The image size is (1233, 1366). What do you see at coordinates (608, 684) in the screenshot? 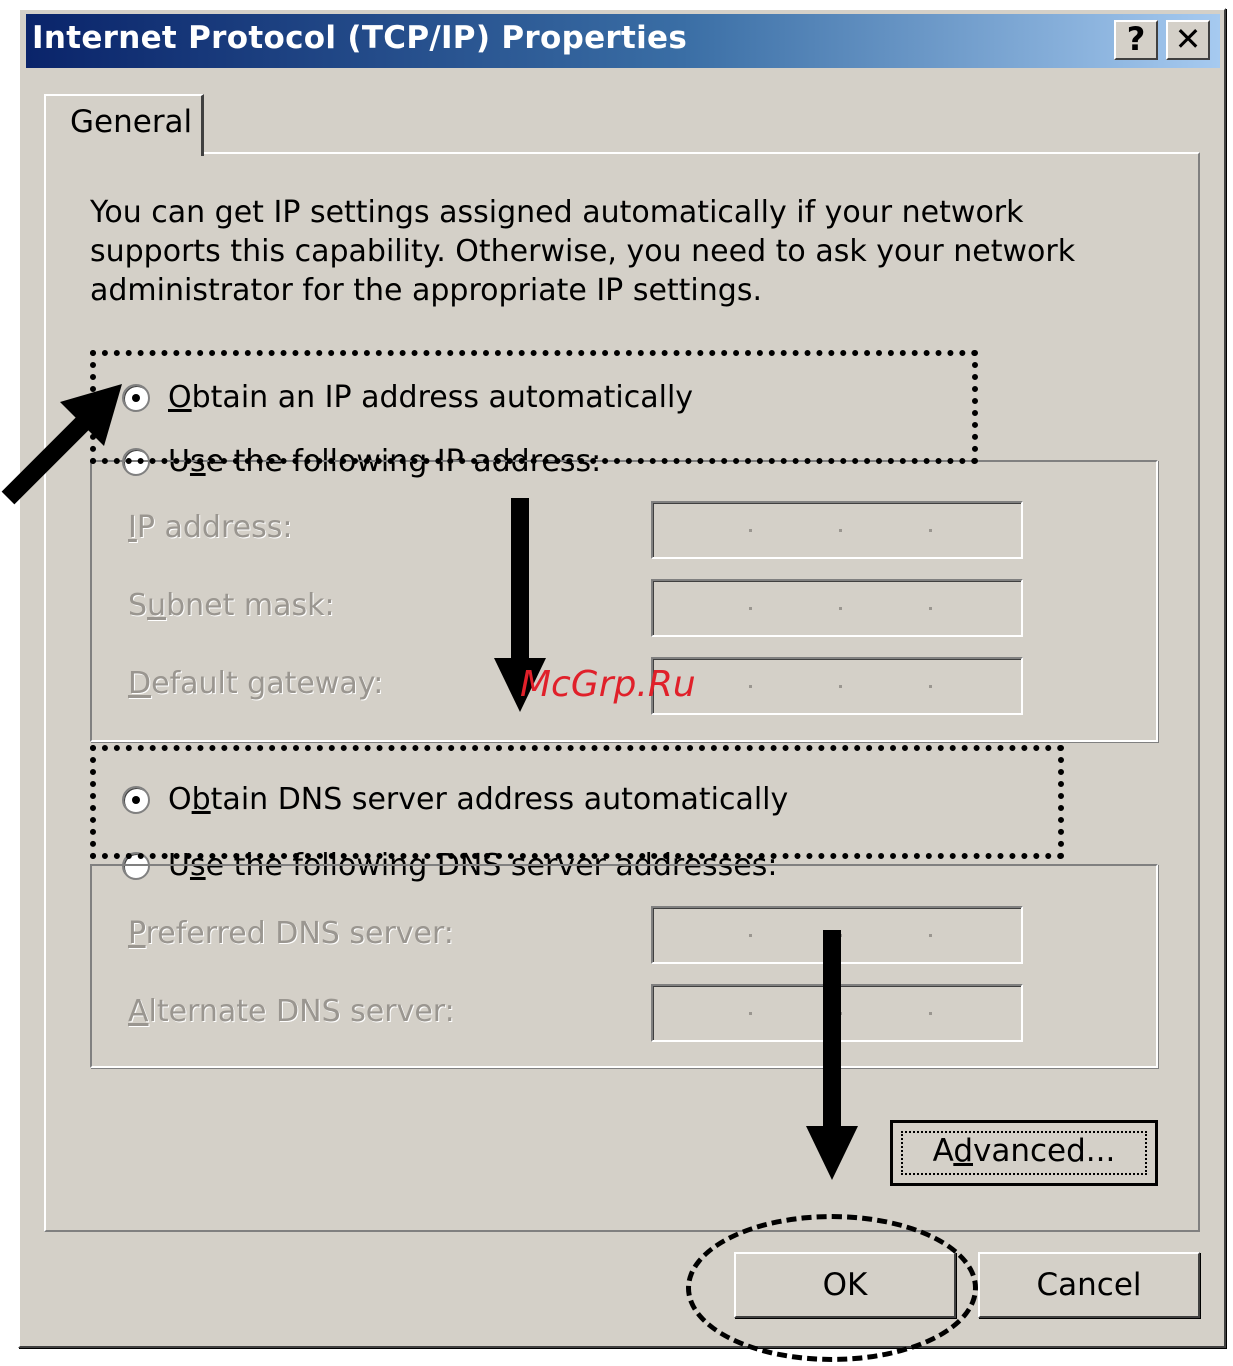
I see `watermark-text: McGrp.Ru` at bounding box center [608, 684].